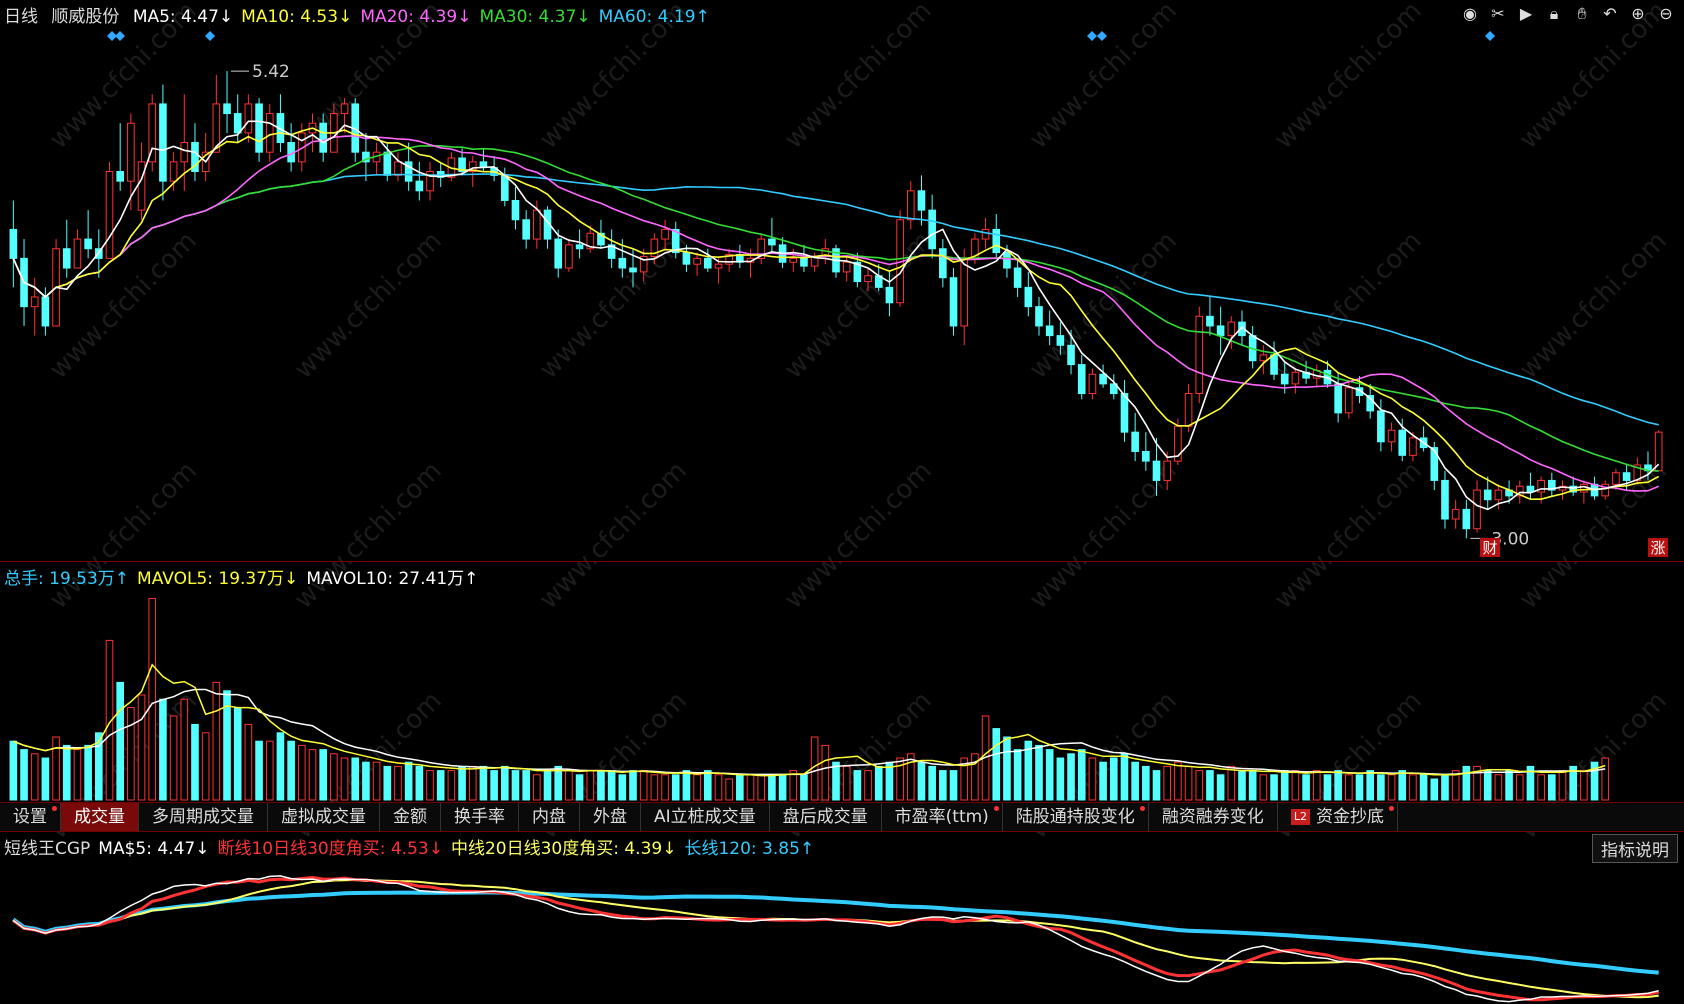 Image resolution: width=1684 pixels, height=1004 pixels. Describe the element at coordinates (1610, 14) in the screenshot. I see `undo-icon: ↶` at that location.